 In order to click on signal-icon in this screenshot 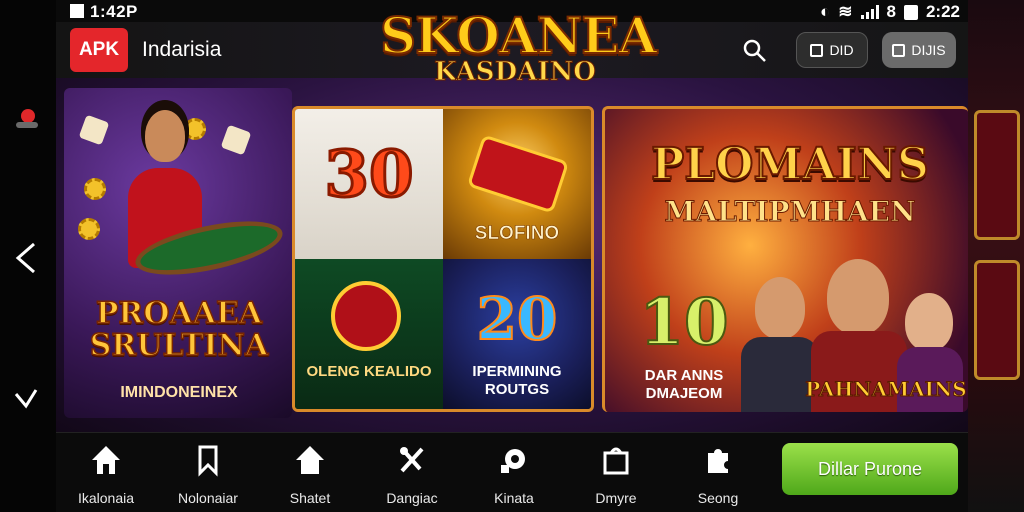, I will do `click(869, 12)`.